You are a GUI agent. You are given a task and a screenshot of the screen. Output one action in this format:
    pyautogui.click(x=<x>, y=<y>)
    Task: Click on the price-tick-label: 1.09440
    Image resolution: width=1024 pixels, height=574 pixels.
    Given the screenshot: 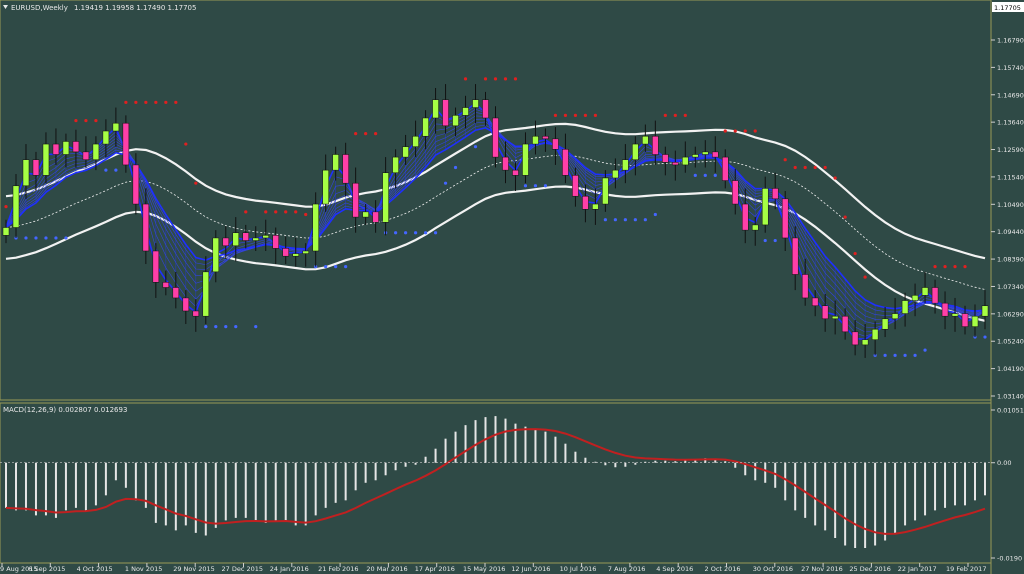 What is the action you would take?
    pyautogui.click(x=1010, y=232)
    